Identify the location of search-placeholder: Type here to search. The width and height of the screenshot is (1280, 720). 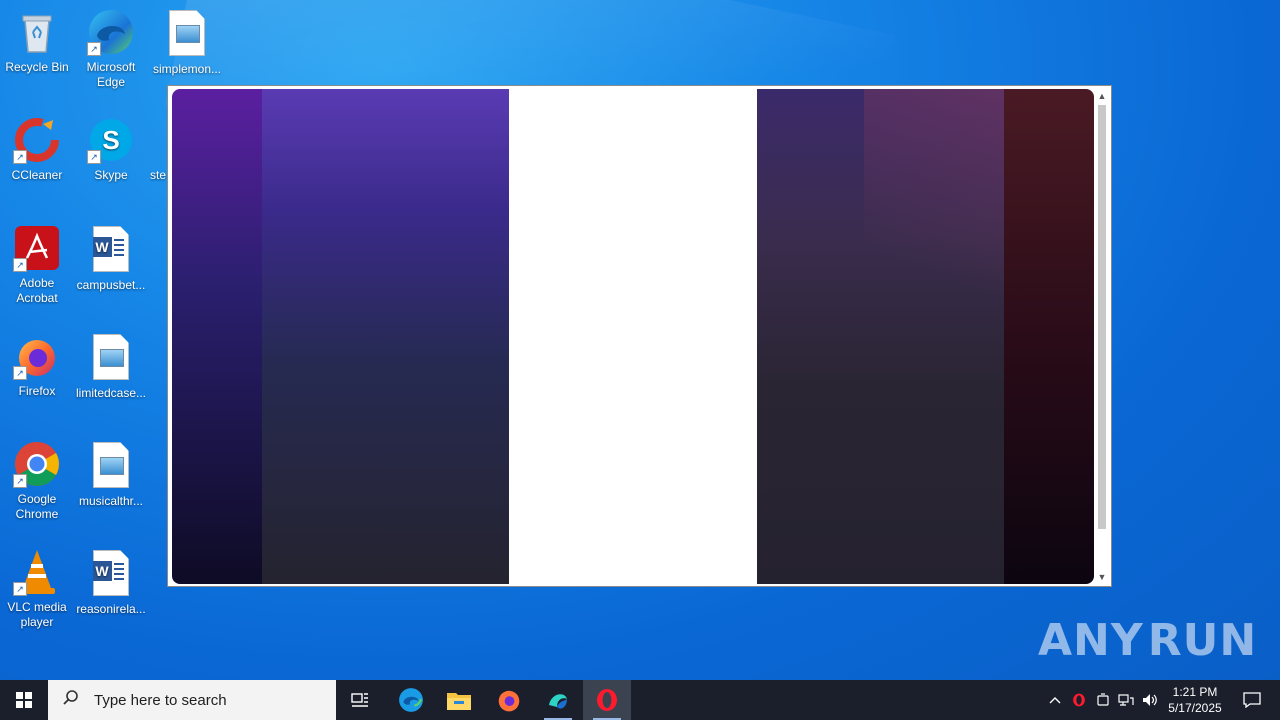
(160, 700).